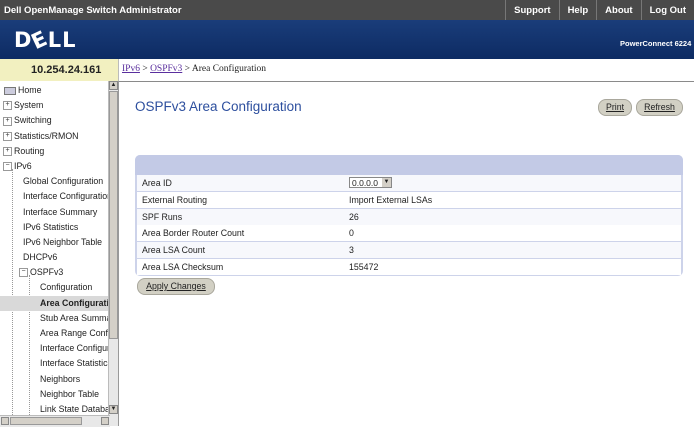 The image size is (694, 427). Describe the element at coordinates (60, 378) in the screenshot. I see `tree-item-label: Neighbors` at that location.